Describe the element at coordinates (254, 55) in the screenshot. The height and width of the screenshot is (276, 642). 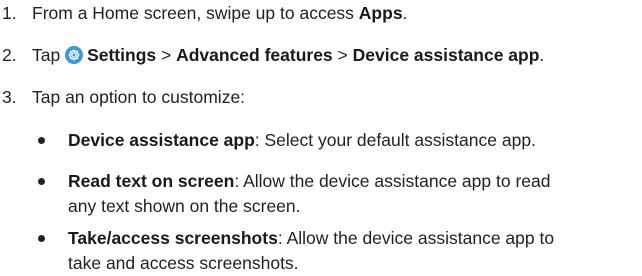
I see `advanced-features-label: Advanced features` at that location.